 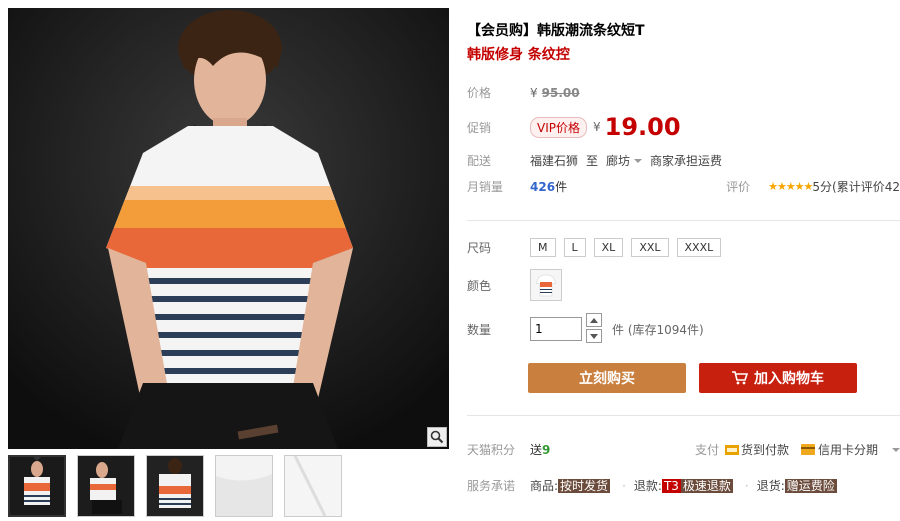 What do you see at coordinates (518, 55) in the screenshot?
I see `product-subtitle: 韩版修身 条纹控` at bounding box center [518, 55].